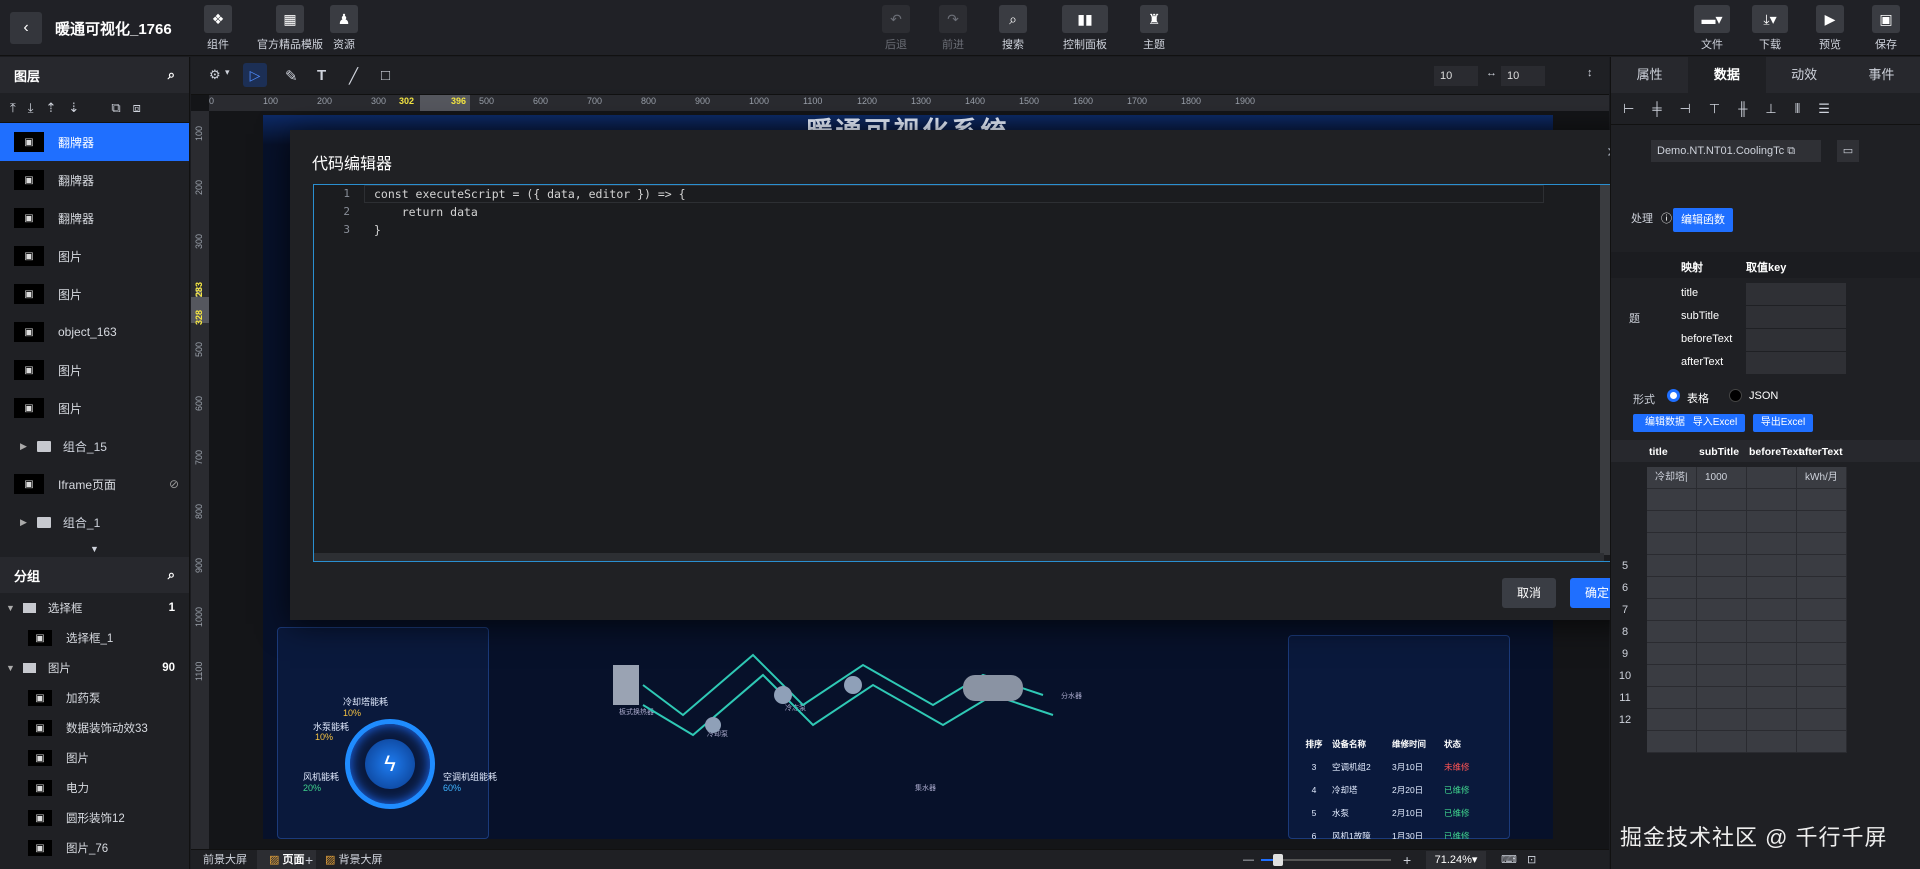 The width and height of the screenshot is (1920, 869). What do you see at coordinates (23, 522) in the screenshot?
I see `caret-right-icon: ▶` at bounding box center [23, 522].